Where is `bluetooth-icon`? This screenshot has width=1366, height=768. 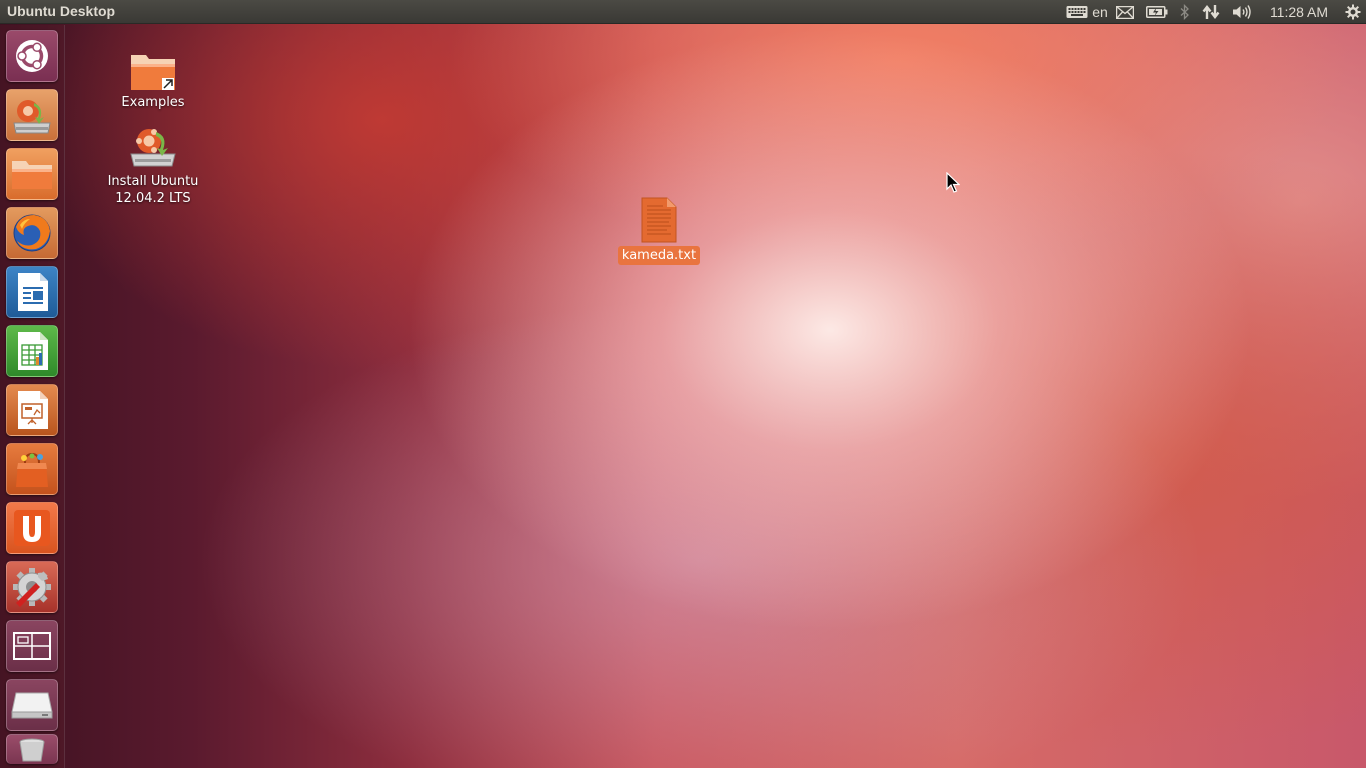 bluetooth-icon is located at coordinates (1184, 12).